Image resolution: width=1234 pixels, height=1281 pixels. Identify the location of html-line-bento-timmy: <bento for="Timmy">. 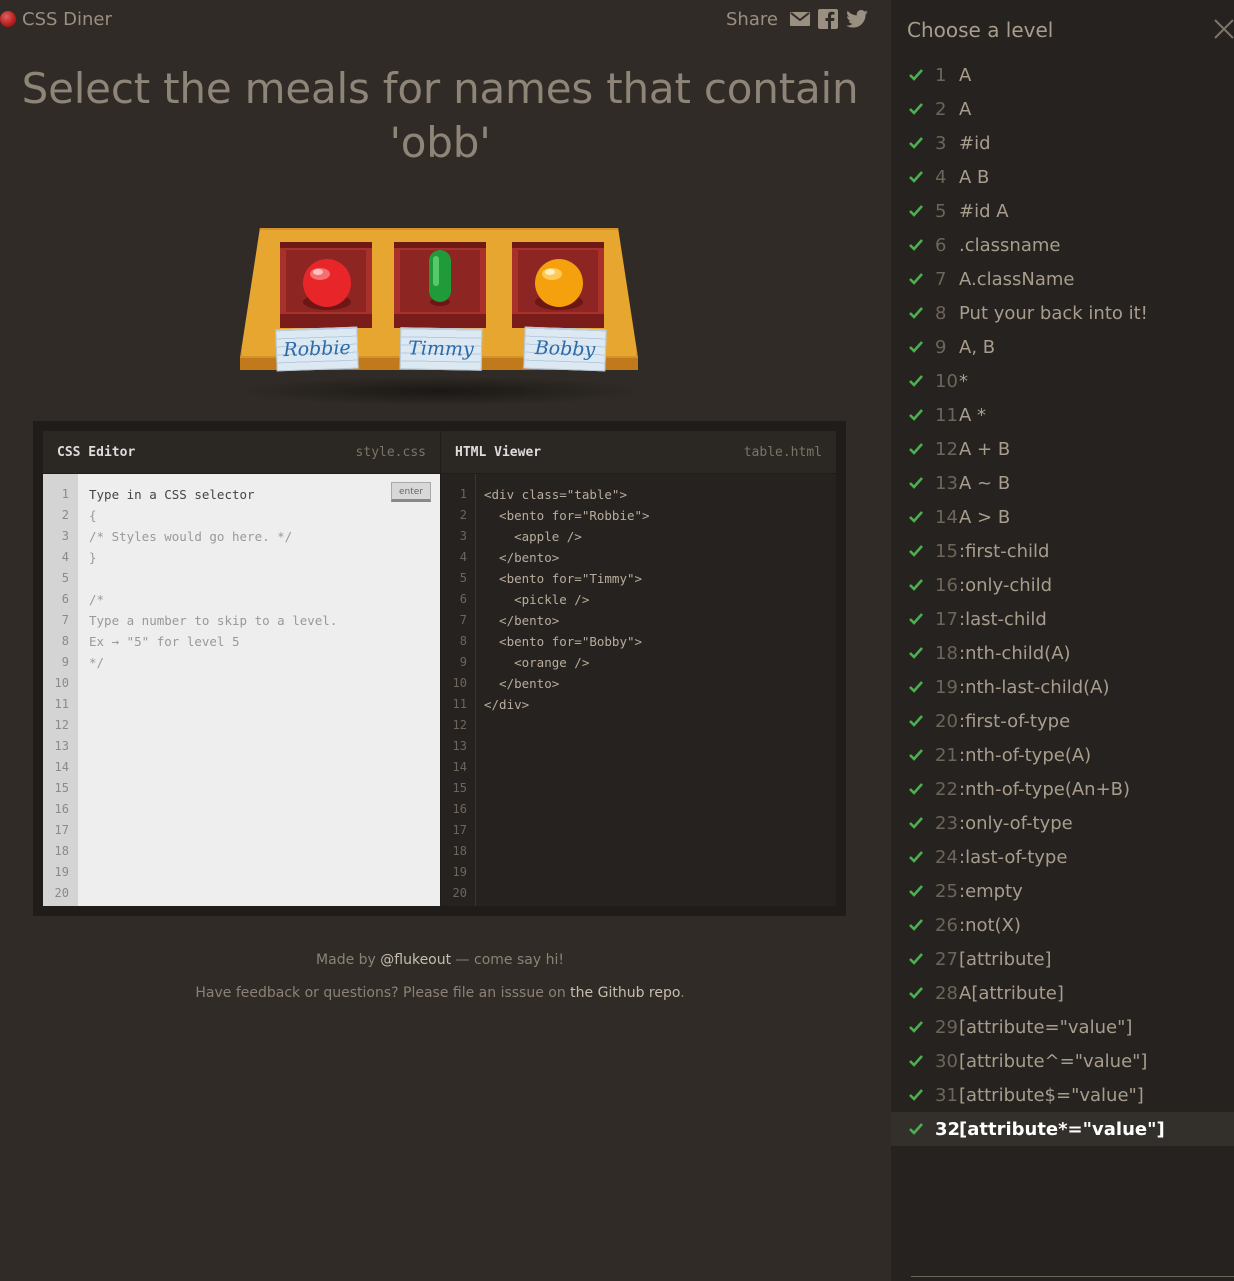
(563, 578).